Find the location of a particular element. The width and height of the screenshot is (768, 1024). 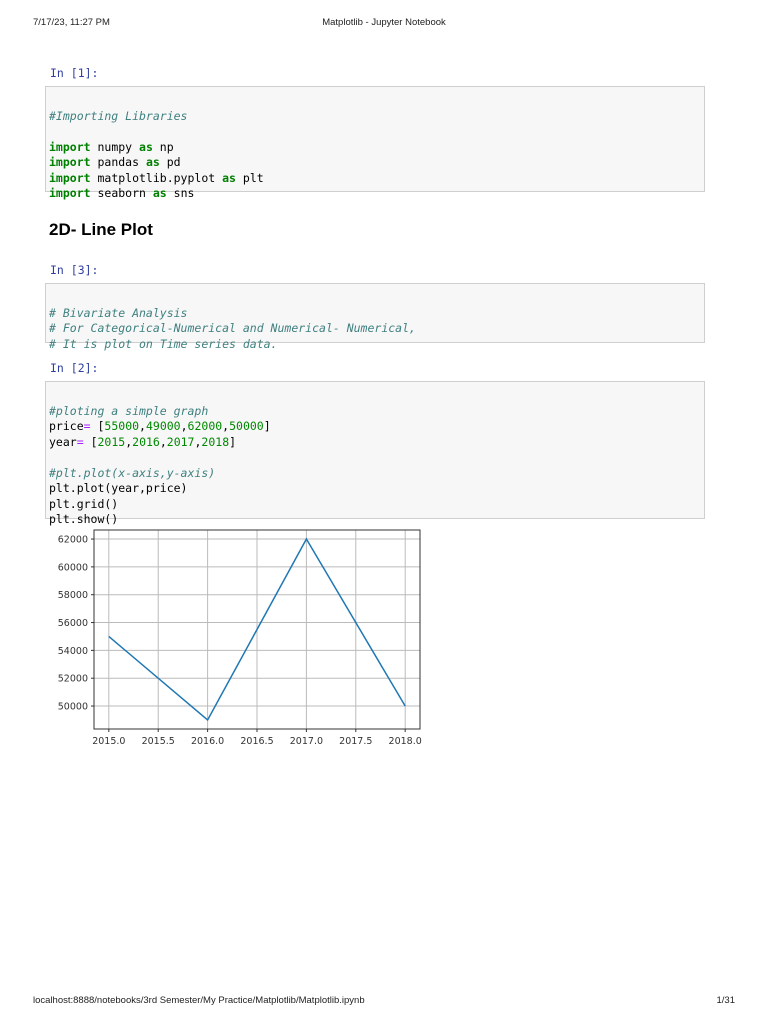

cell-prompt: In [3]: is located at coordinates (74, 270).